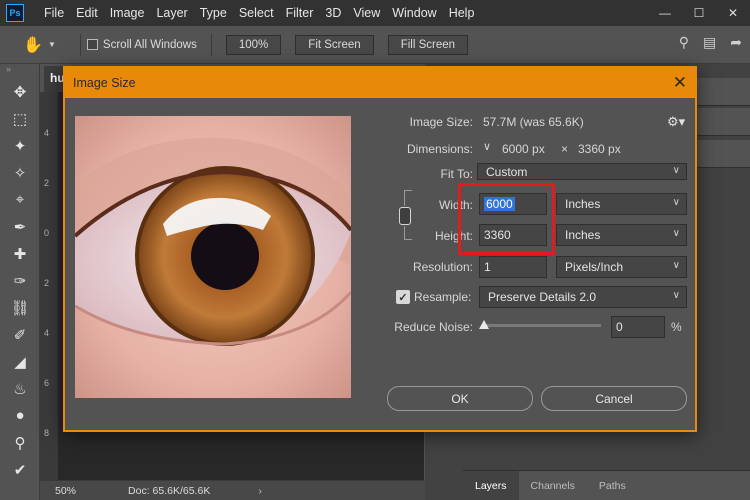  Describe the element at coordinates (260, 491) in the screenshot. I see `chevron-right-icon: ›` at that location.